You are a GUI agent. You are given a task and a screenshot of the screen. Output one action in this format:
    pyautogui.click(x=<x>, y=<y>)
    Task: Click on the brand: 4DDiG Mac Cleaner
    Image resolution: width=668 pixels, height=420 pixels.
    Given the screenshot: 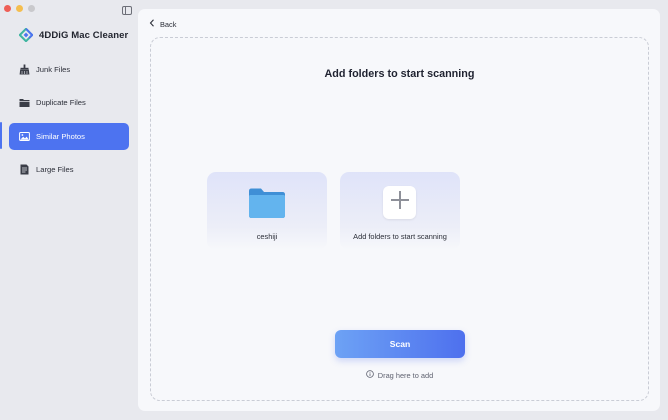 What is the action you would take?
    pyautogui.click(x=73, y=35)
    